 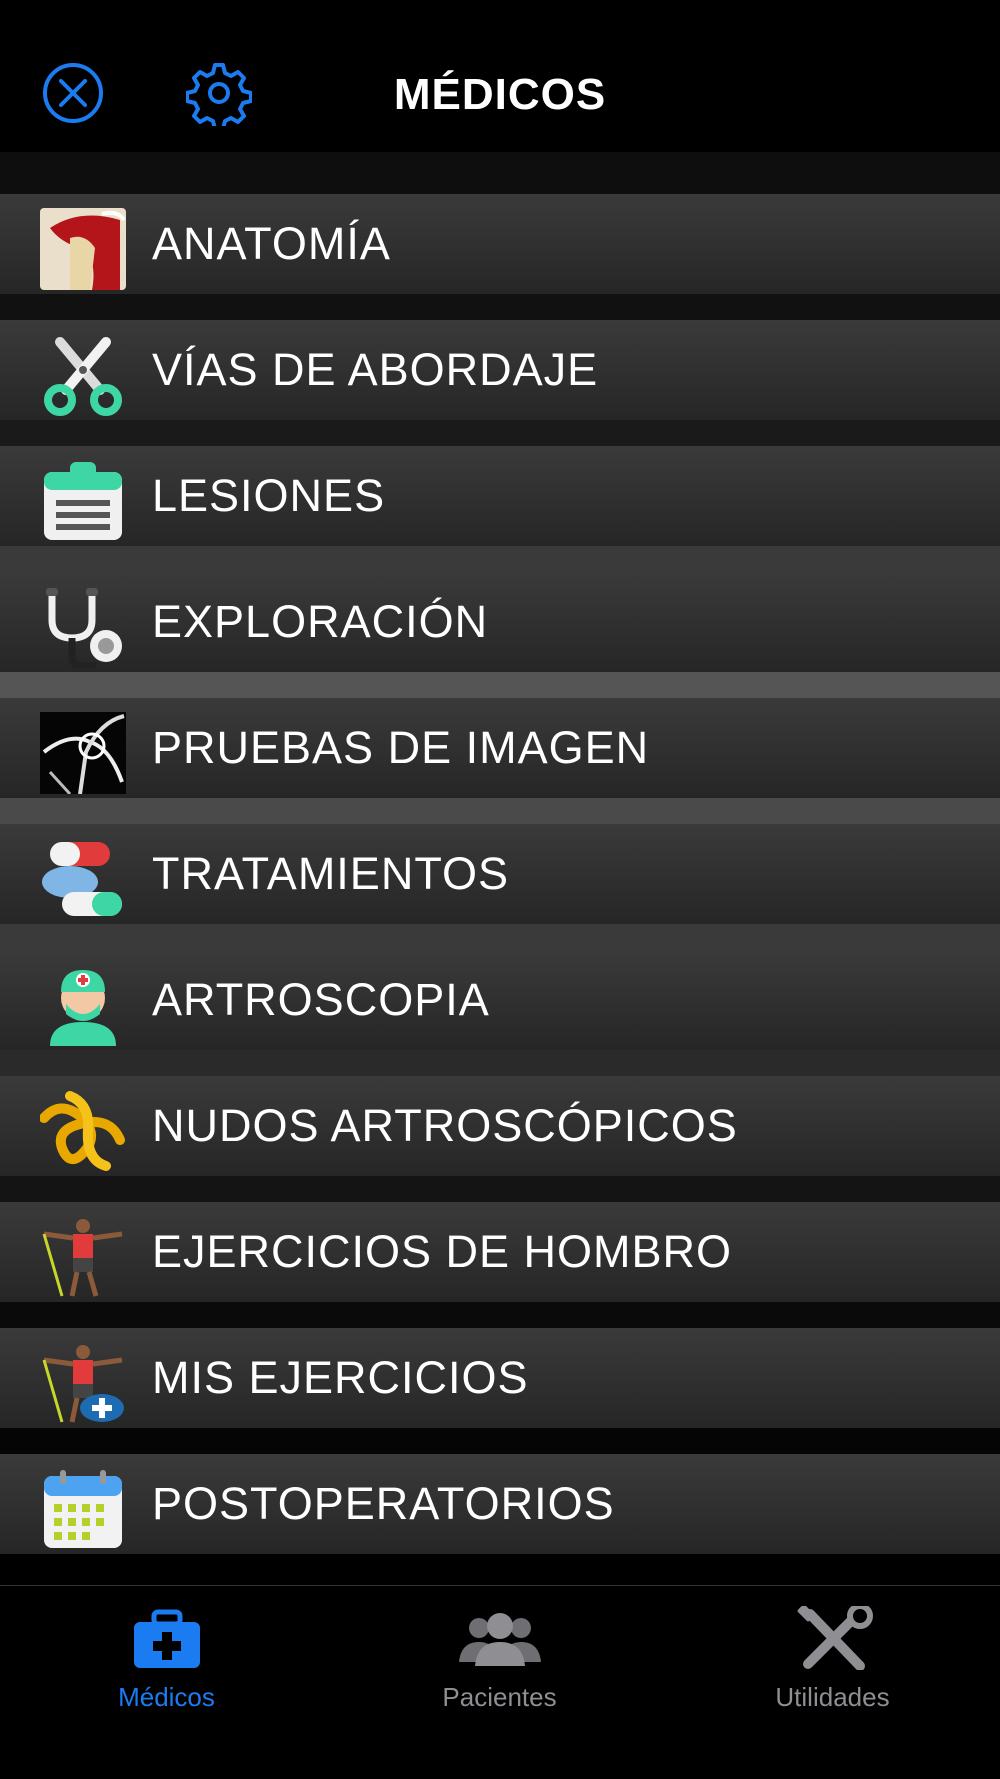 What do you see at coordinates (340, 1377) in the screenshot?
I see `menu-item-label: MIS EJERCICIOS` at bounding box center [340, 1377].